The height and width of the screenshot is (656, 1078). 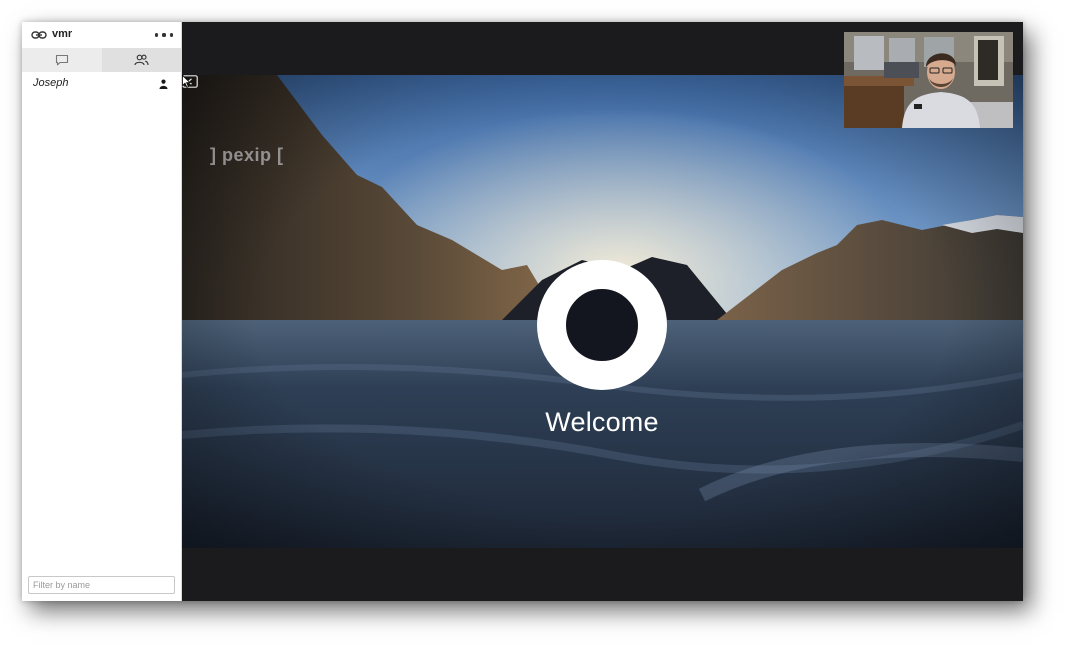 What do you see at coordinates (163, 84) in the screenshot?
I see `person-icon` at bounding box center [163, 84].